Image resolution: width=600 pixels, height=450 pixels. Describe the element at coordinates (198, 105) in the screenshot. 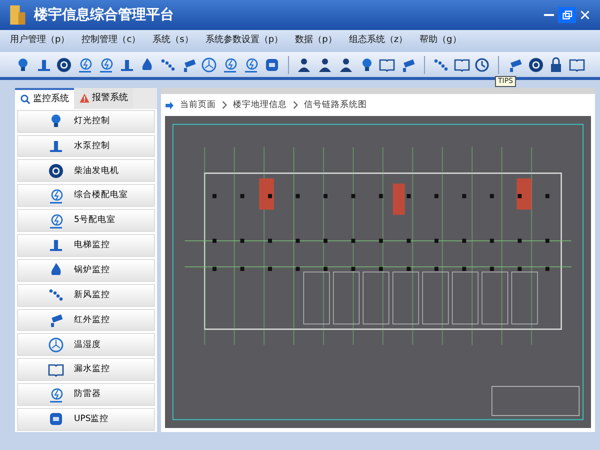

I see `breadcrumb-item: 当前页面` at that location.